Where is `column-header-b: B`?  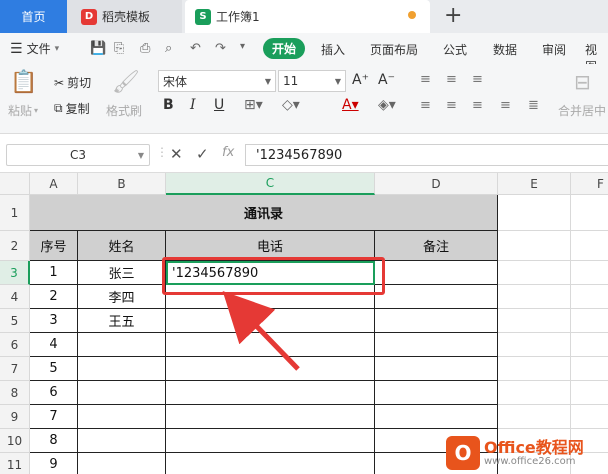
column-header-b: B is located at coordinates (122, 184).